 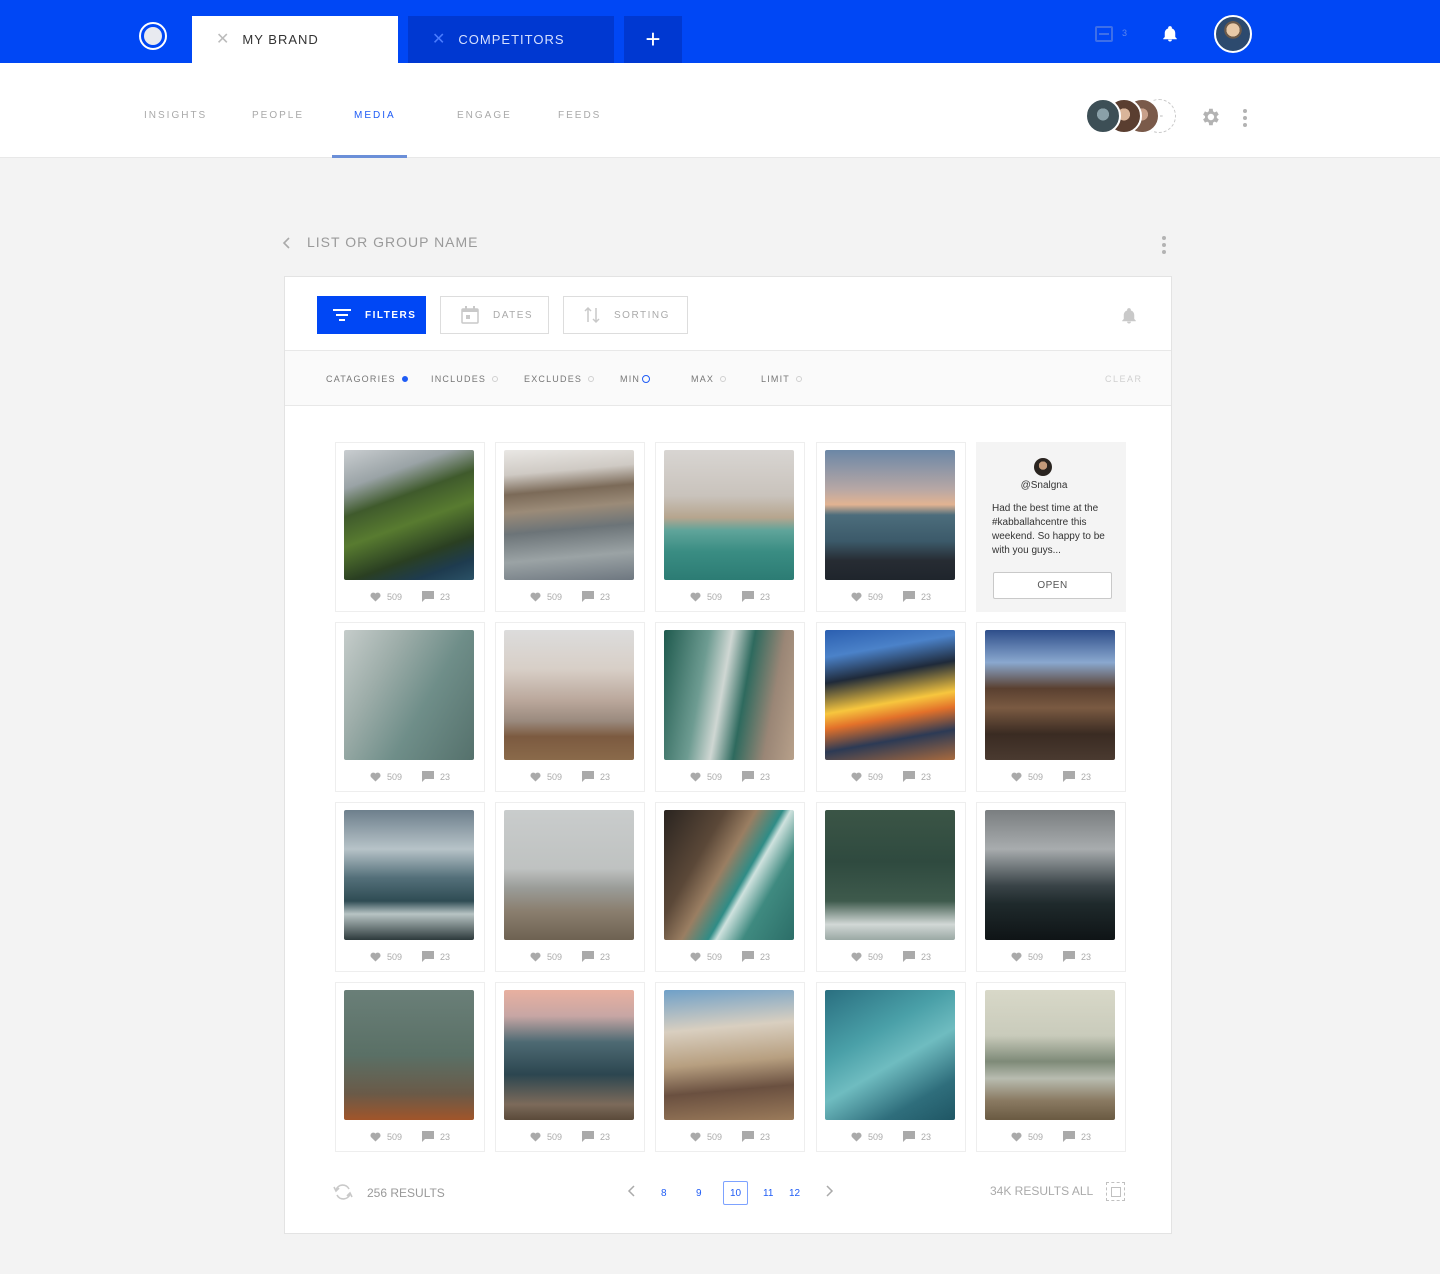 I want to click on page-11: 11, so click(x=768, y=1193).